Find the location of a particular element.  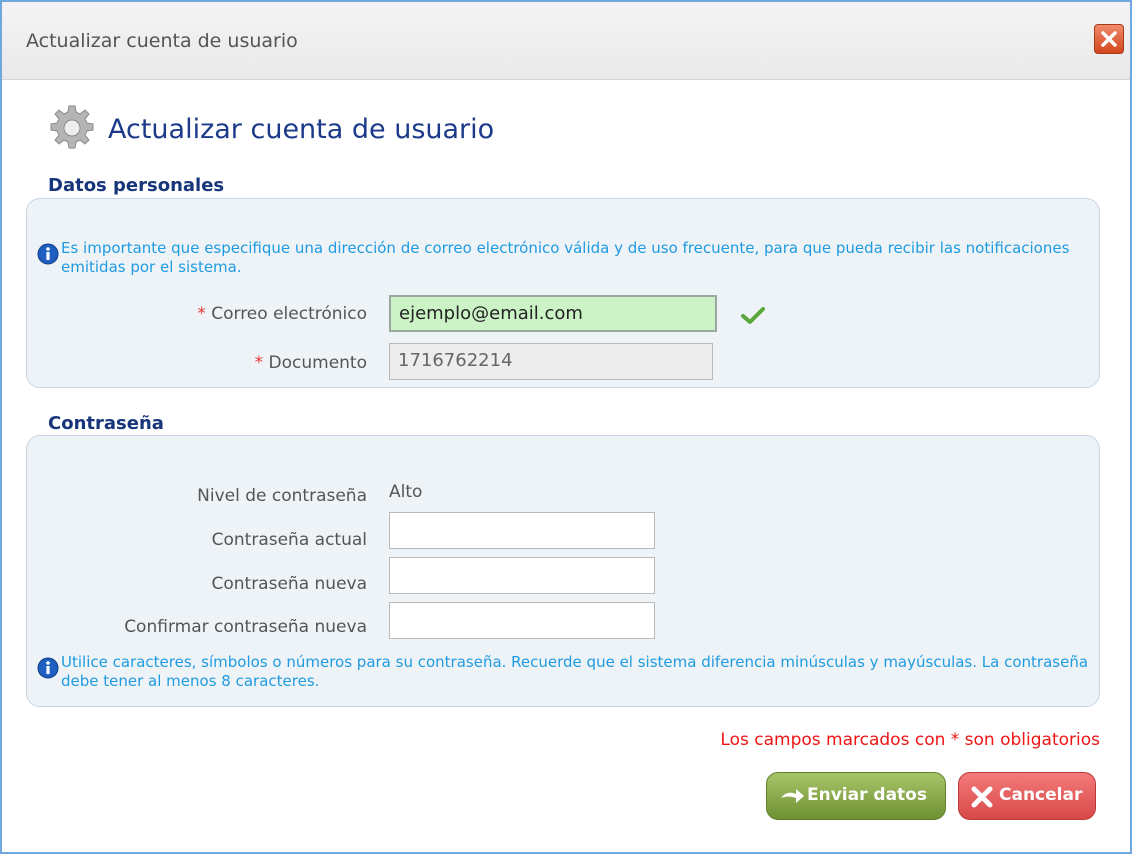

new-password-field is located at coordinates (522, 575).